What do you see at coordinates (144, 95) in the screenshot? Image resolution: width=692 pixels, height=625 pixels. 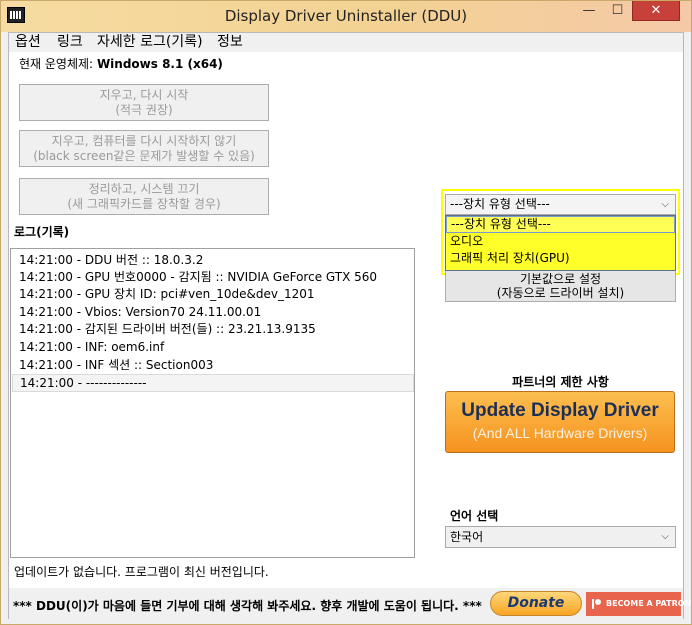 I see `clean-restart-line1: 지우고, 다시 시작` at bounding box center [144, 95].